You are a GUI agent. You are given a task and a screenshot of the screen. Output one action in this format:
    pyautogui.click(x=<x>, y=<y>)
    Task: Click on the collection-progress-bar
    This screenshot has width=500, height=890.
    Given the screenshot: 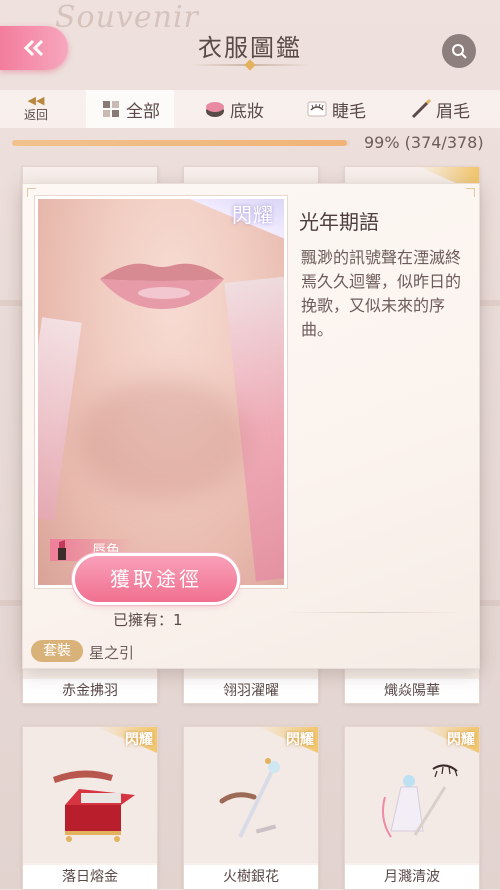 What is the action you would take?
    pyautogui.click(x=181, y=143)
    